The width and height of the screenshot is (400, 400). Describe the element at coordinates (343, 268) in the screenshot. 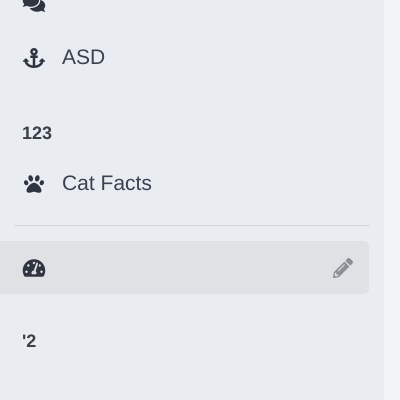

I see `edit-icon` at that location.